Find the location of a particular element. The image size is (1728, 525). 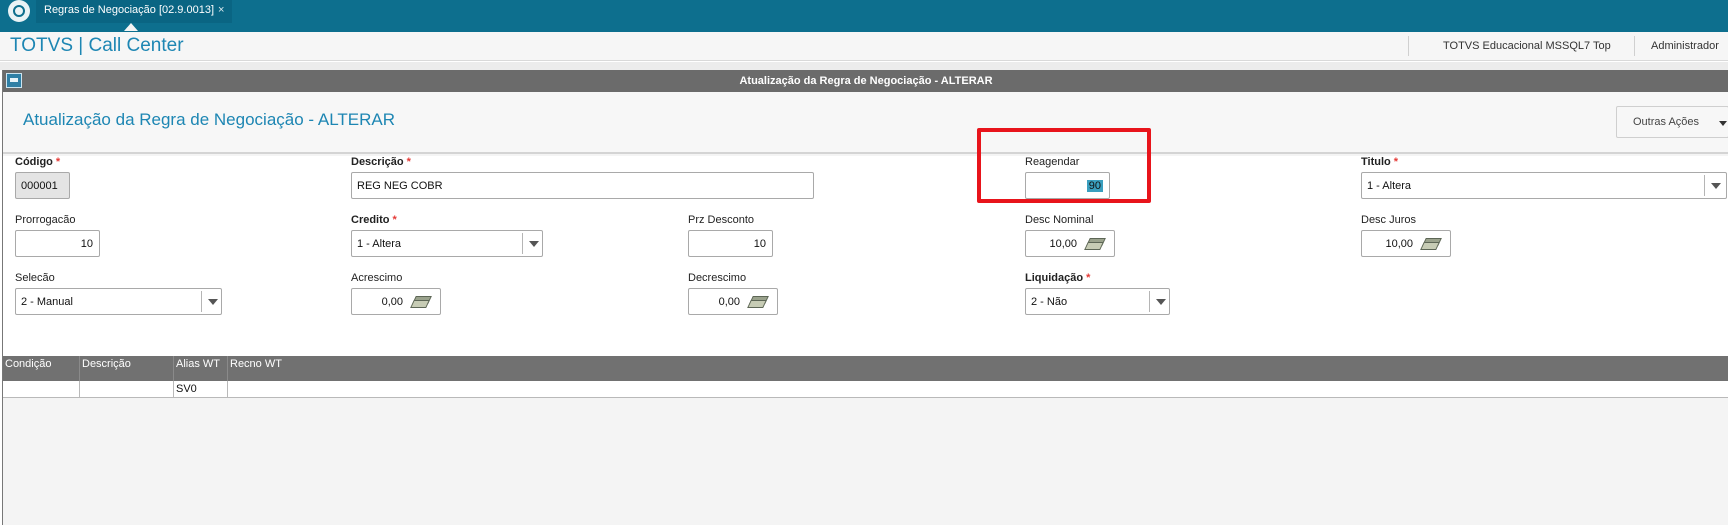

table-row: SV0 is located at coordinates (865, 389).